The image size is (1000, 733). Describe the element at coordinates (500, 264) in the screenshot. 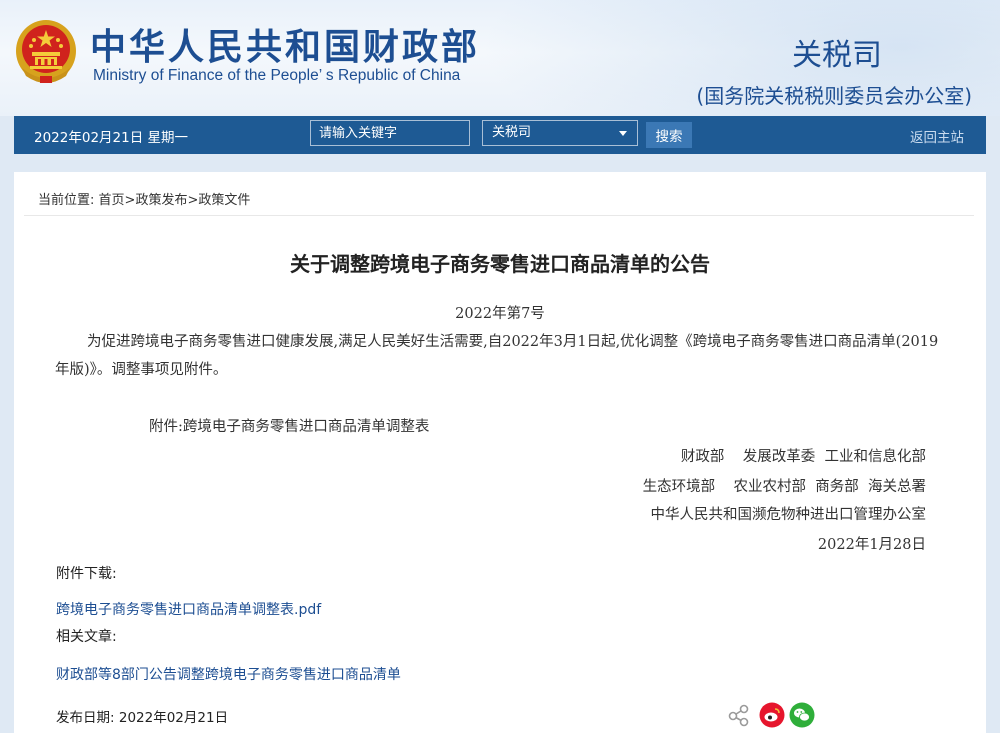

I see `article-title: 关于调整跨境电子商务零售进口商品清单的公告` at that location.